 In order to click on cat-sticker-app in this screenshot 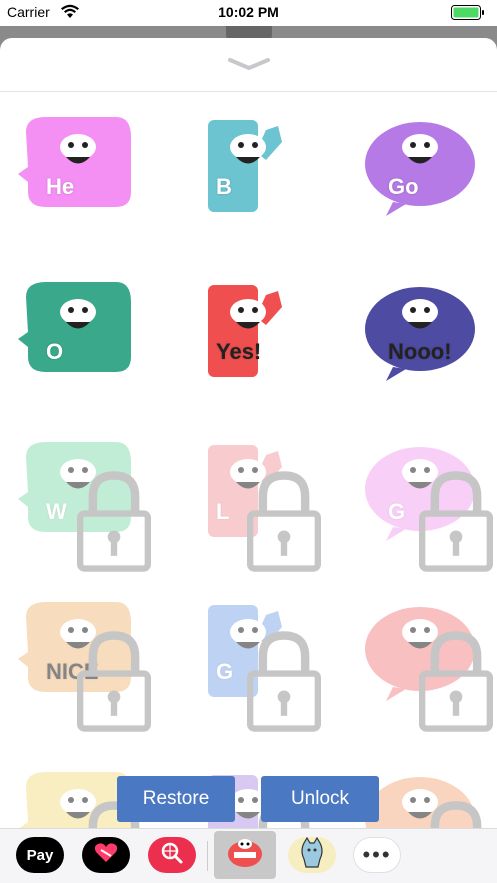, I will do `click(312, 855)`.